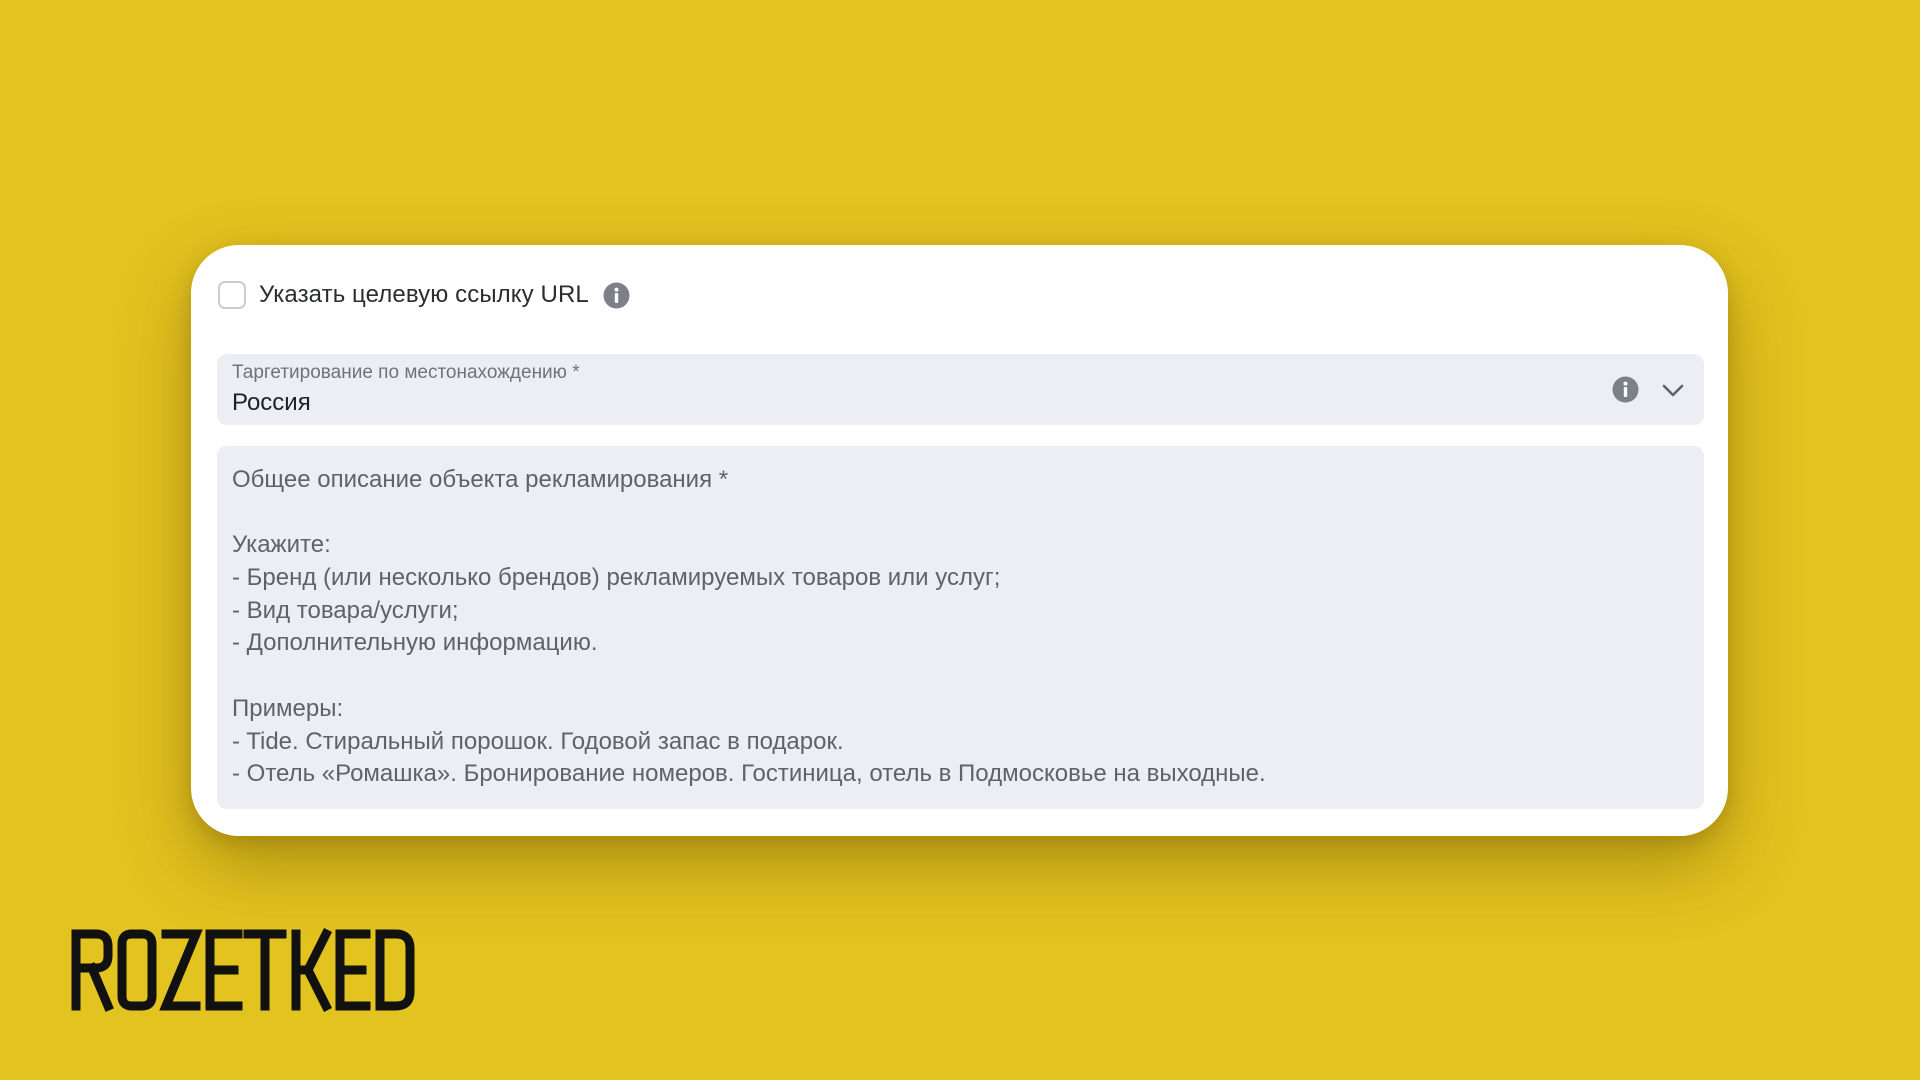  What do you see at coordinates (345, 610) in the screenshot?
I see `ad-description-line: - Вид товара/услуги;` at bounding box center [345, 610].